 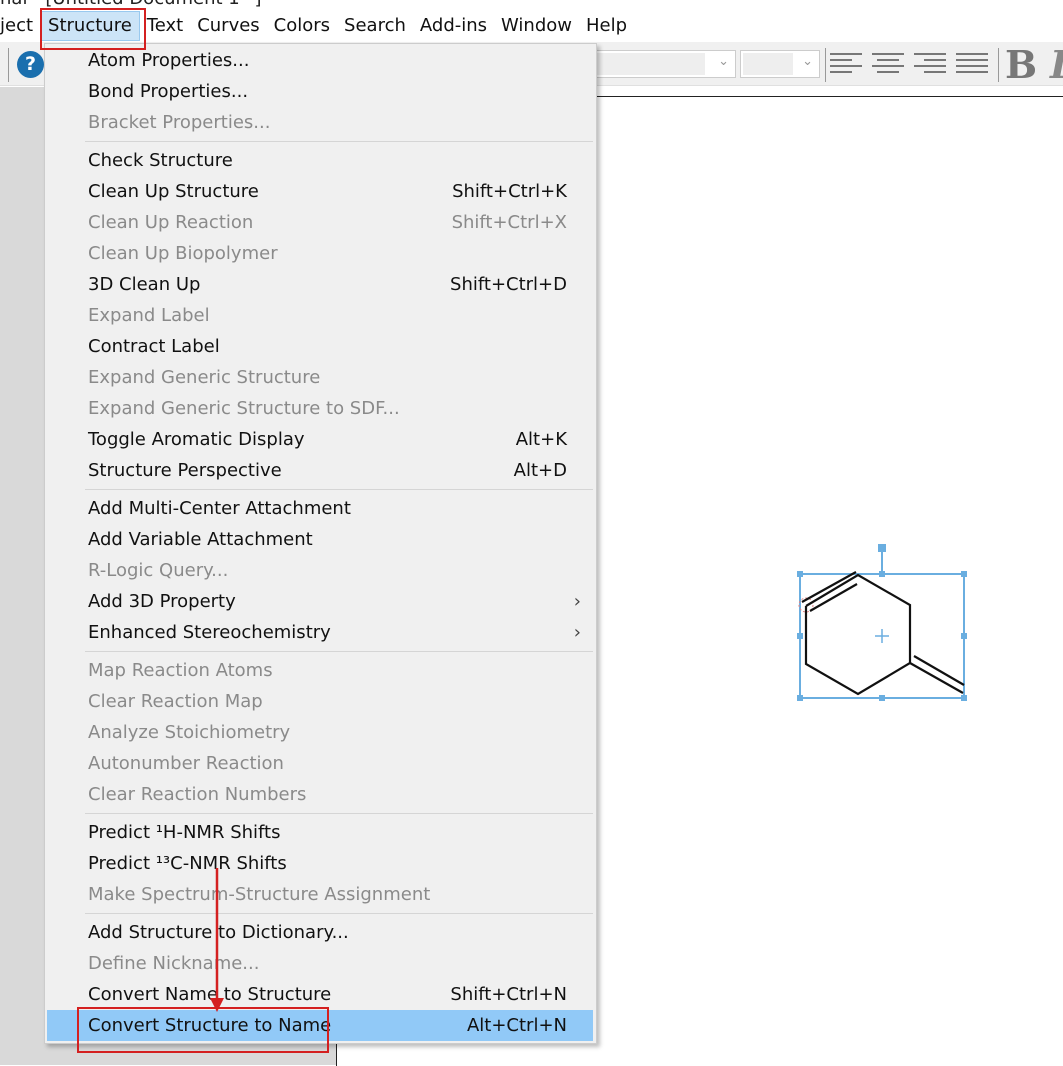 What do you see at coordinates (320, 732) in the screenshot?
I see `menu-item-analyze-stoichiometry: Analyze Stoichiometry` at bounding box center [320, 732].